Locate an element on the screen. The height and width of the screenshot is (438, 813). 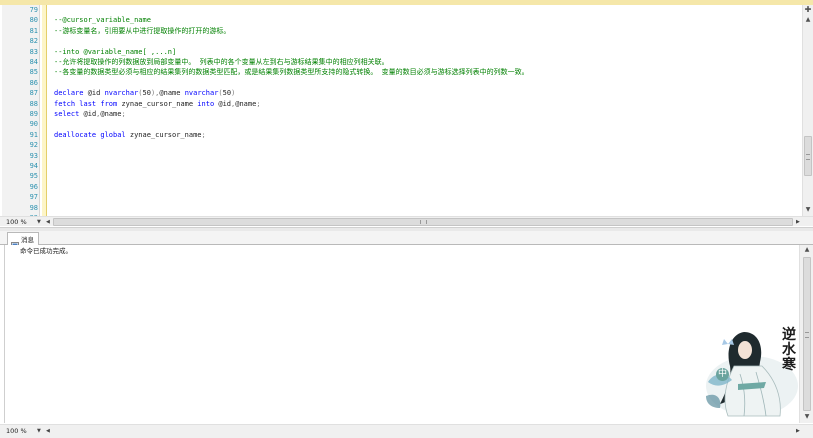
messages-vertical-scrollbar: ▲ ▼ is located at coordinates (806, 334).